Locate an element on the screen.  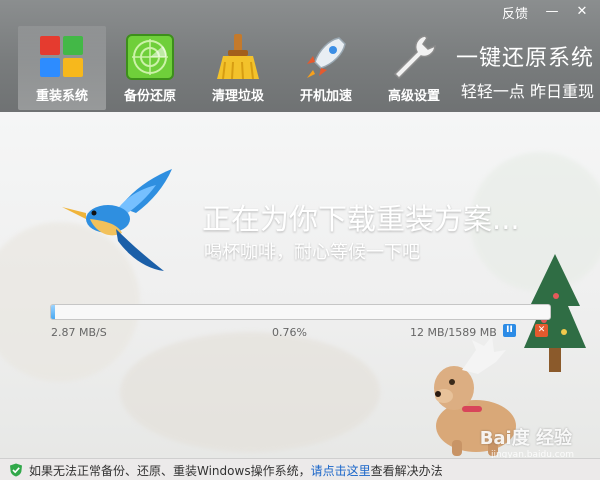
windows-logo-icon is located at coordinates (61, 56).